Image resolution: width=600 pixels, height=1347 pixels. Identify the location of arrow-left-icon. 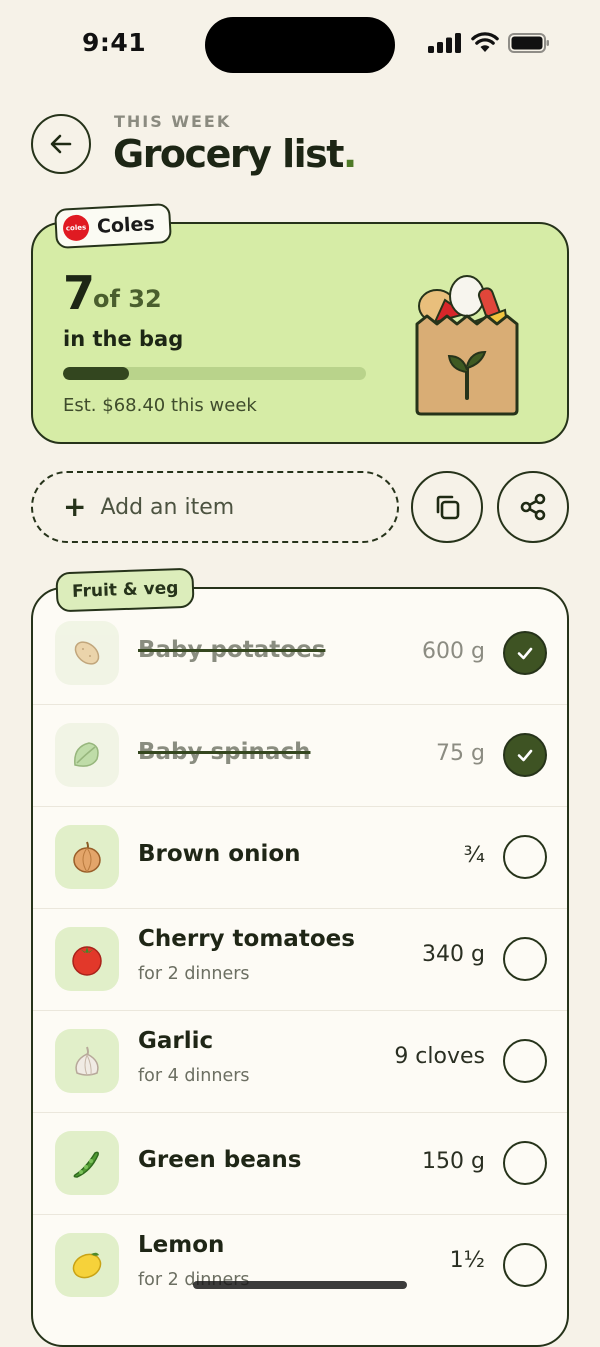
(61, 144).